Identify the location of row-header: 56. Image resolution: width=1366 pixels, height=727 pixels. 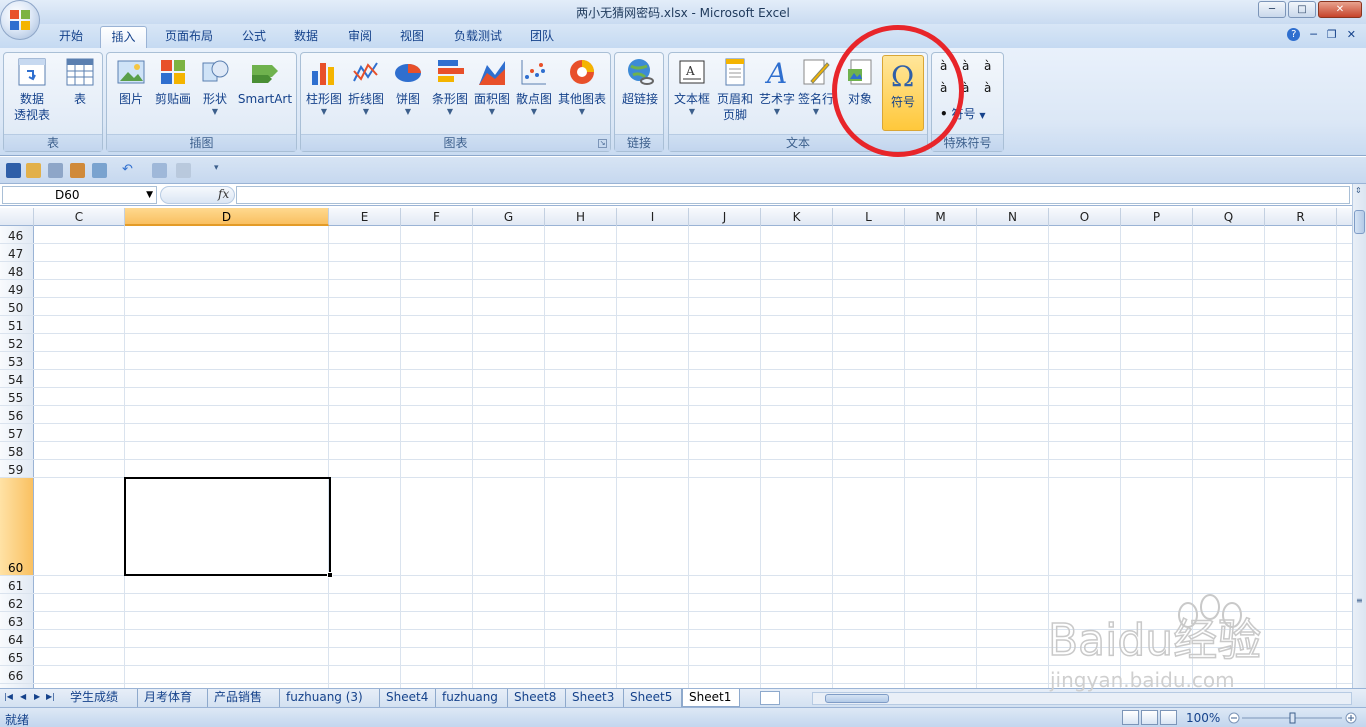
(17, 414).